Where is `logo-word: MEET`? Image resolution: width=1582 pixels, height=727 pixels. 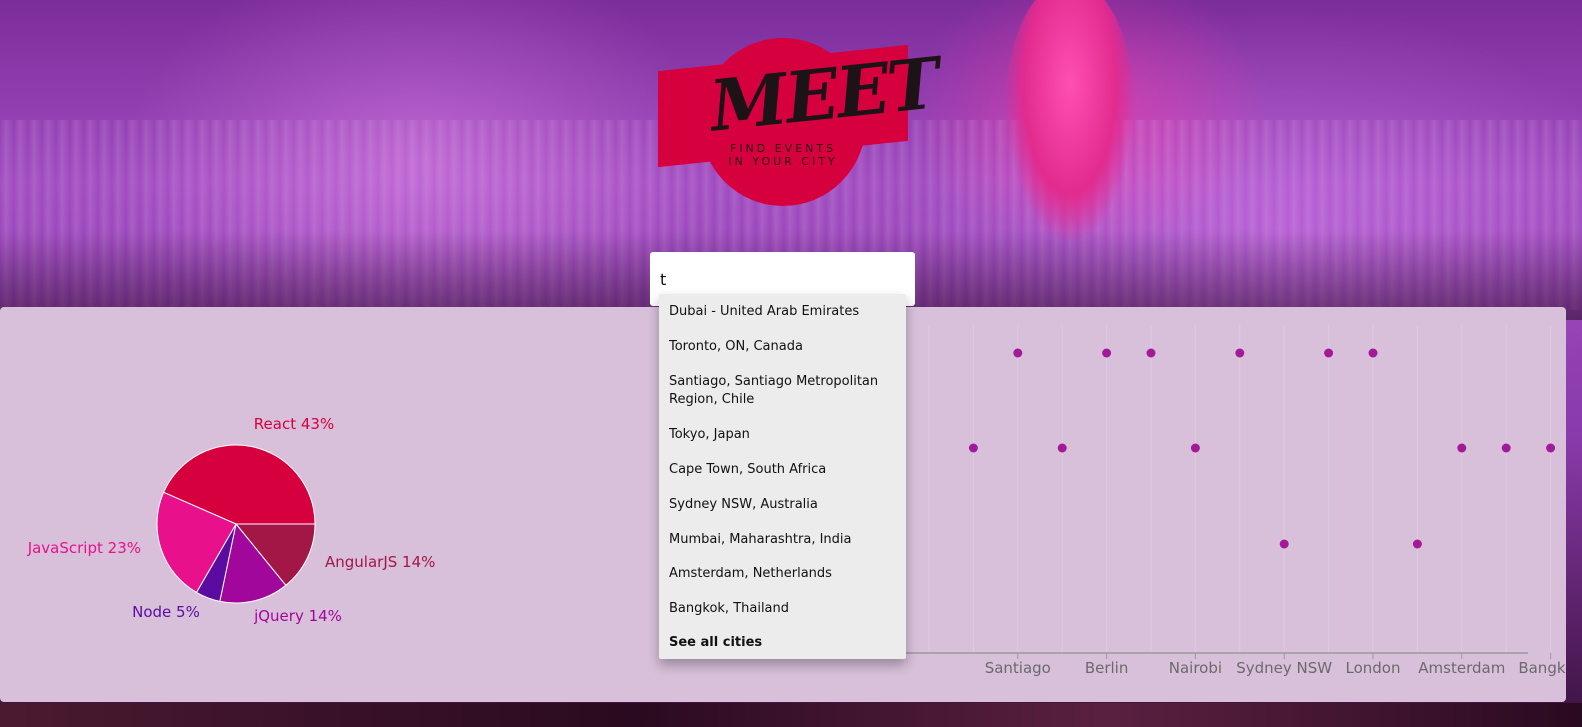
logo-word: MEET is located at coordinates (824, 94).